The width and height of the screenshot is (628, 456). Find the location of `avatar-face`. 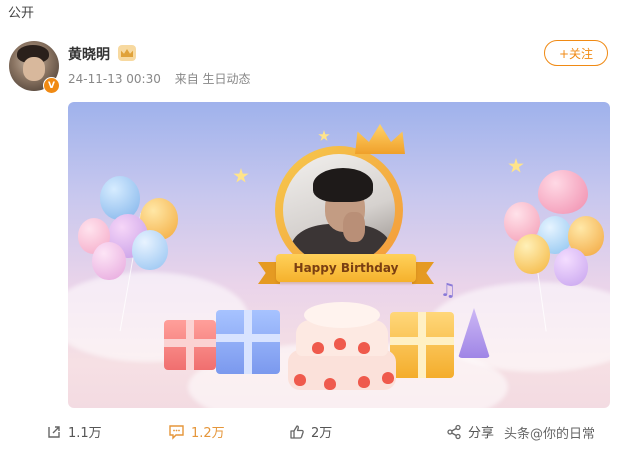

avatar-face is located at coordinates (34, 69).